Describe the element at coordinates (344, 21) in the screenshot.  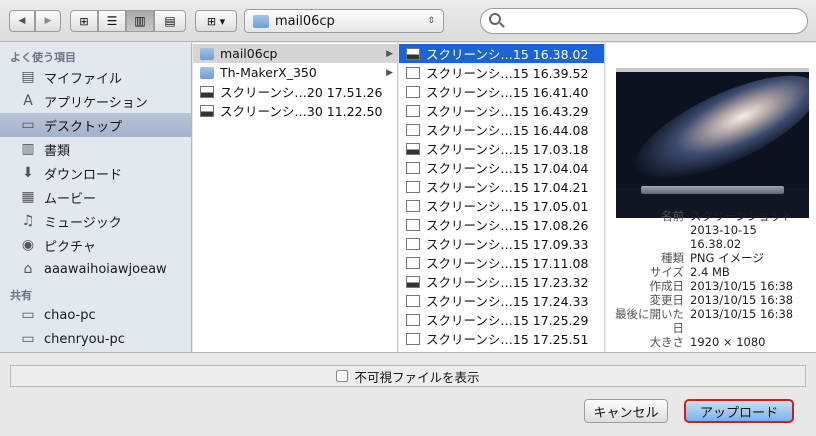
I see `path-popup: mail06cp ⇕` at that location.